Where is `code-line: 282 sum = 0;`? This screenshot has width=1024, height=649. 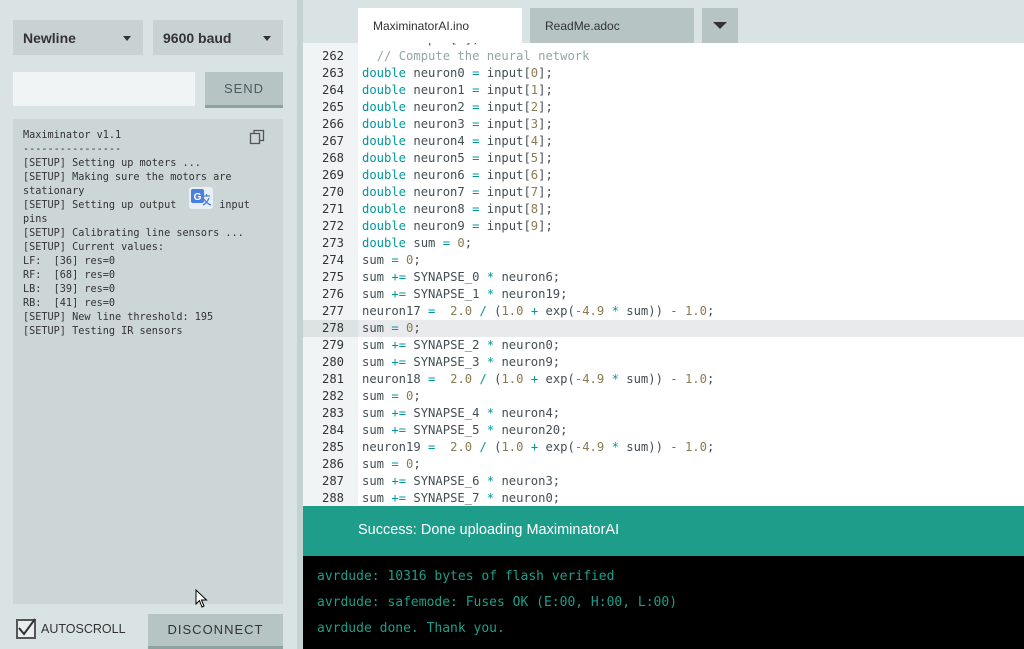
code-line: 282 sum = 0; is located at coordinates (663, 396).